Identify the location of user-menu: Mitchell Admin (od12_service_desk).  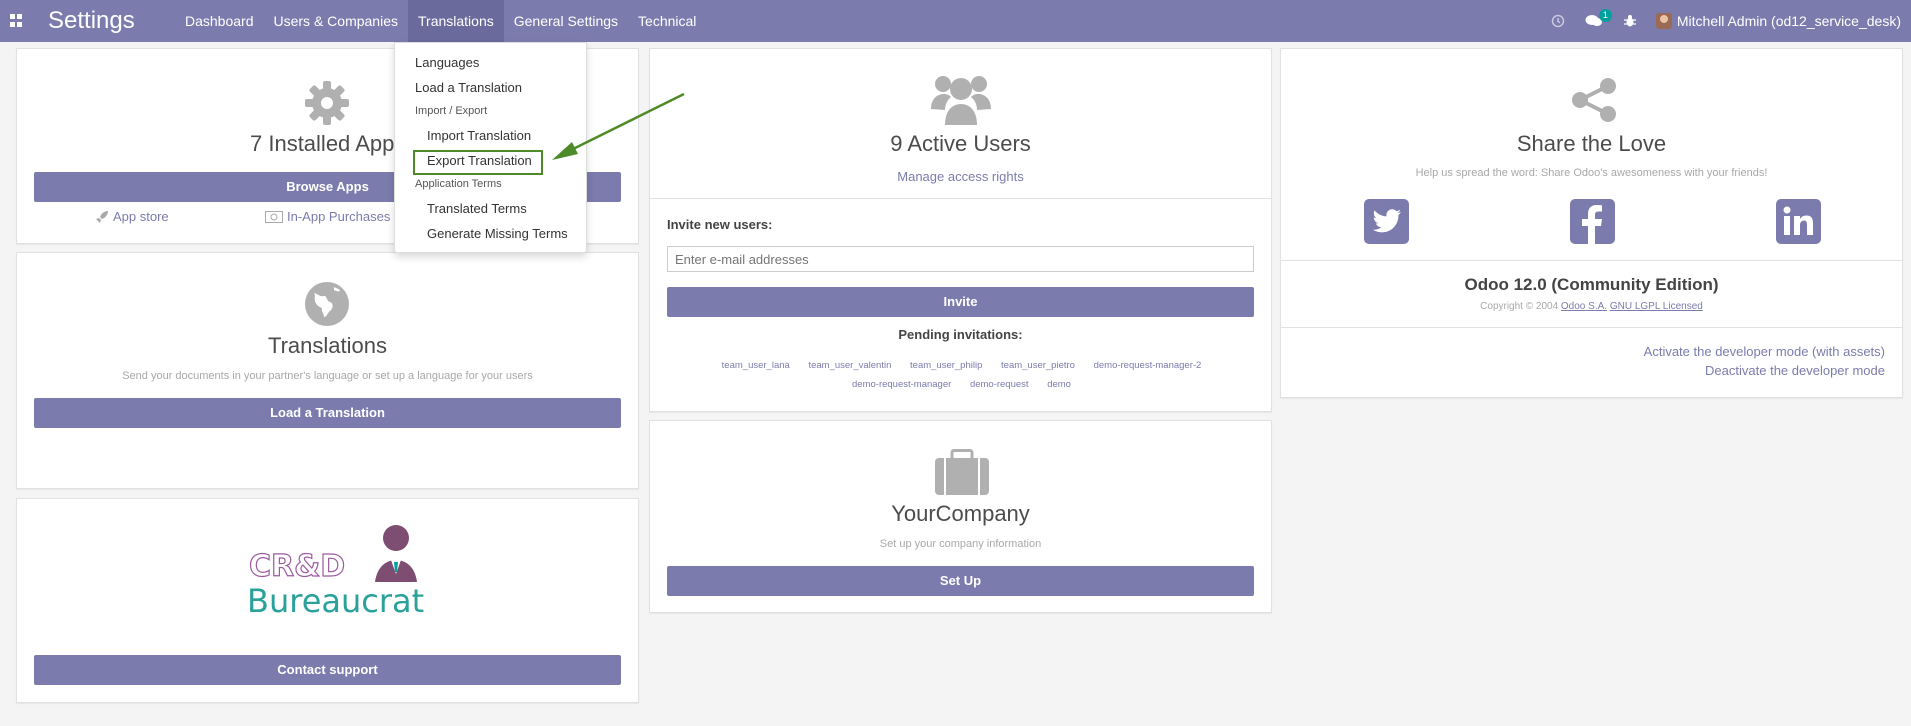
(1778, 21).